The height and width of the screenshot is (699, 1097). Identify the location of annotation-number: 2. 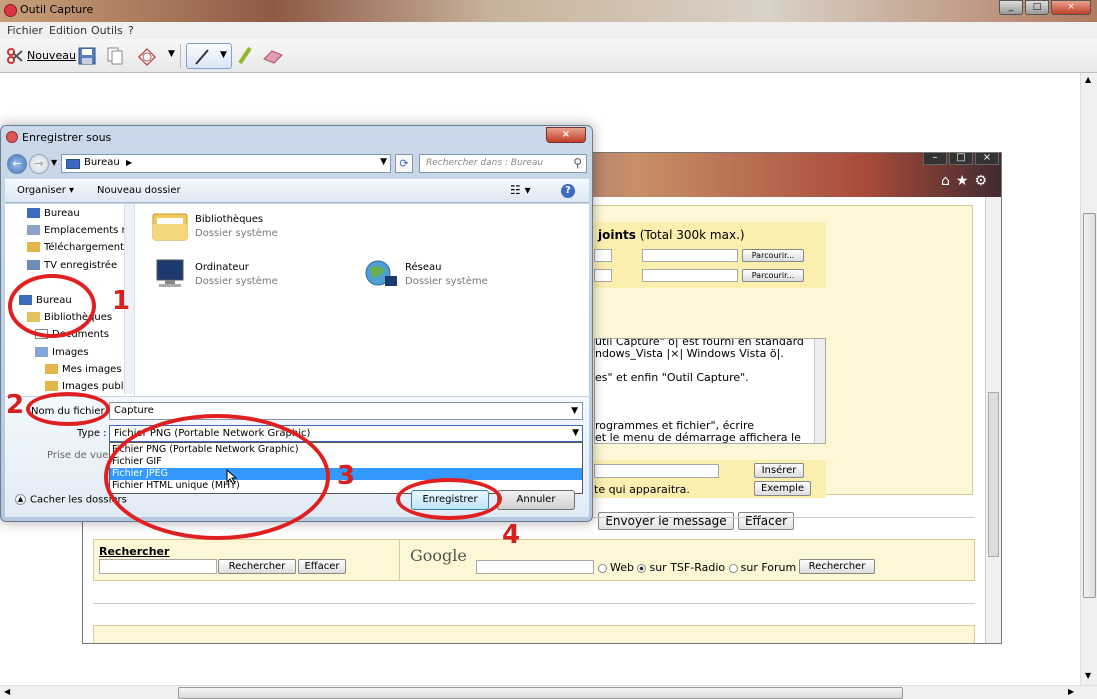
(15, 405).